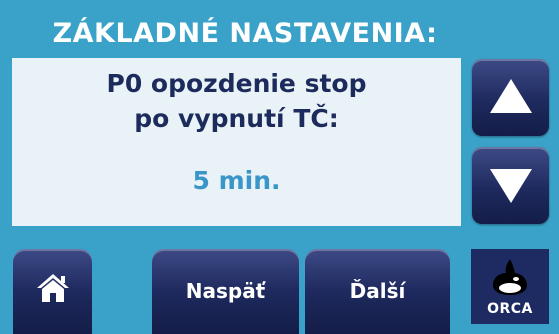  I want to click on orca-logo: ORCA, so click(510, 286).